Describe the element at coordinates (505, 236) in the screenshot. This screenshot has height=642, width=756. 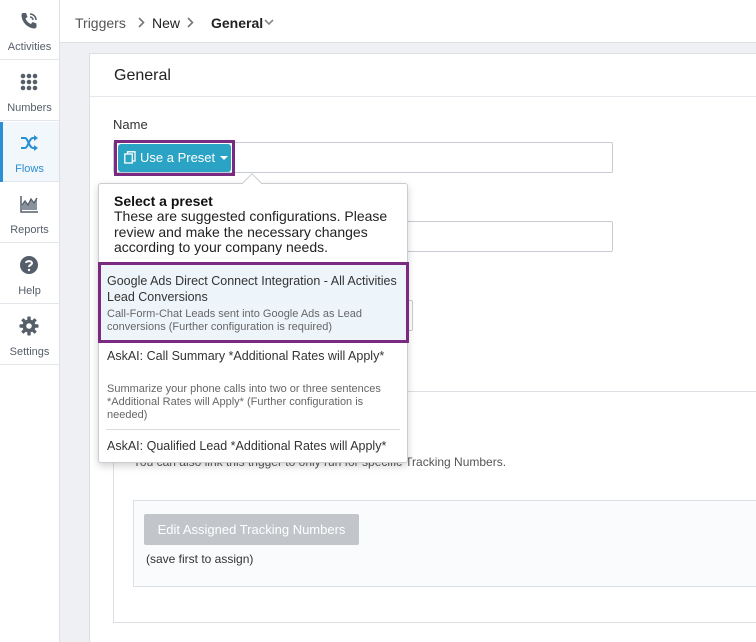
I see `hidden-field-input` at that location.